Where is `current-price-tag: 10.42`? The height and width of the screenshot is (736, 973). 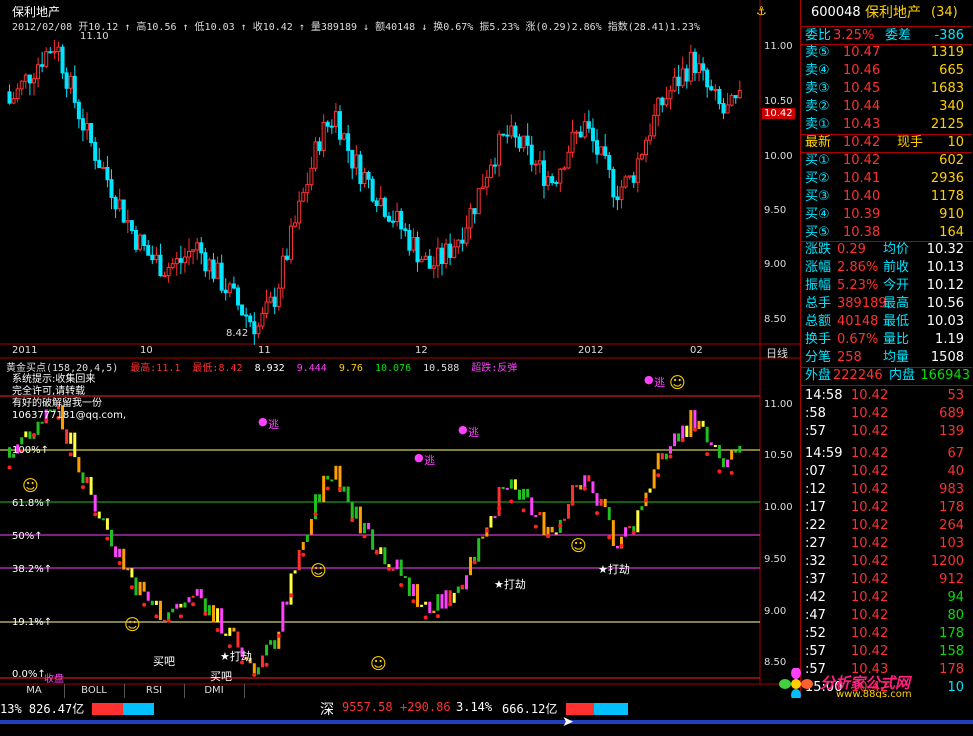
current-price-tag: 10.42 is located at coordinates (778, 113).